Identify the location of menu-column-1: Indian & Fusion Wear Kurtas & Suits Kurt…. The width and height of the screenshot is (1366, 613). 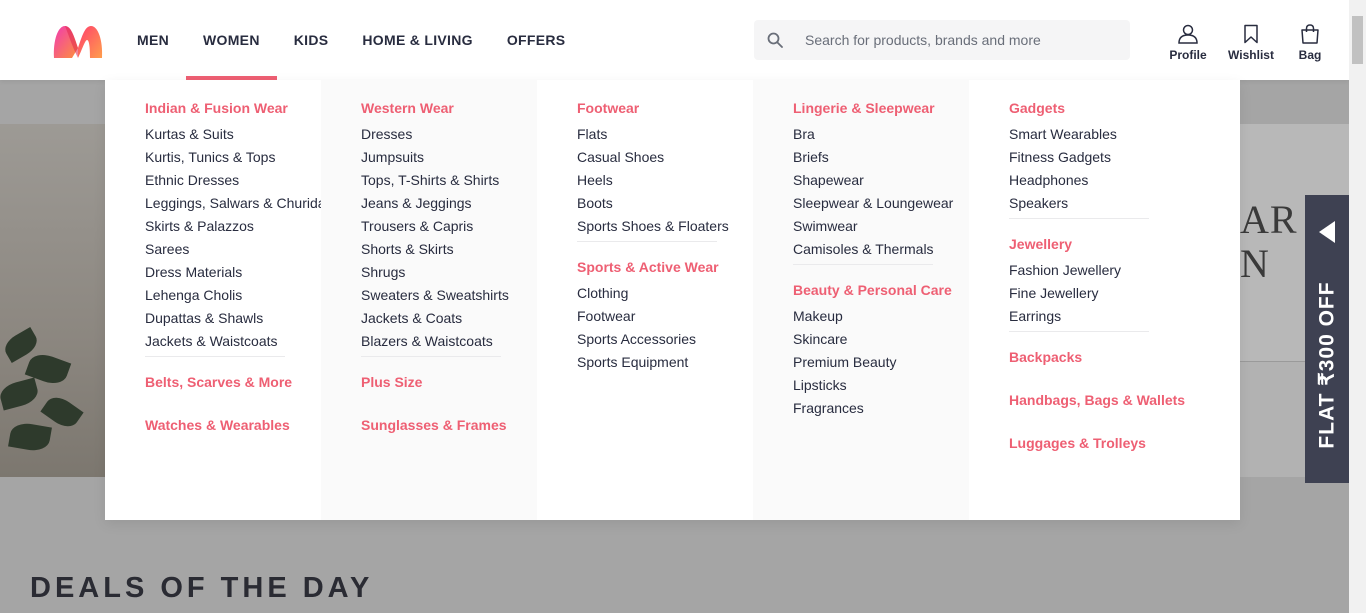
(221, 300).